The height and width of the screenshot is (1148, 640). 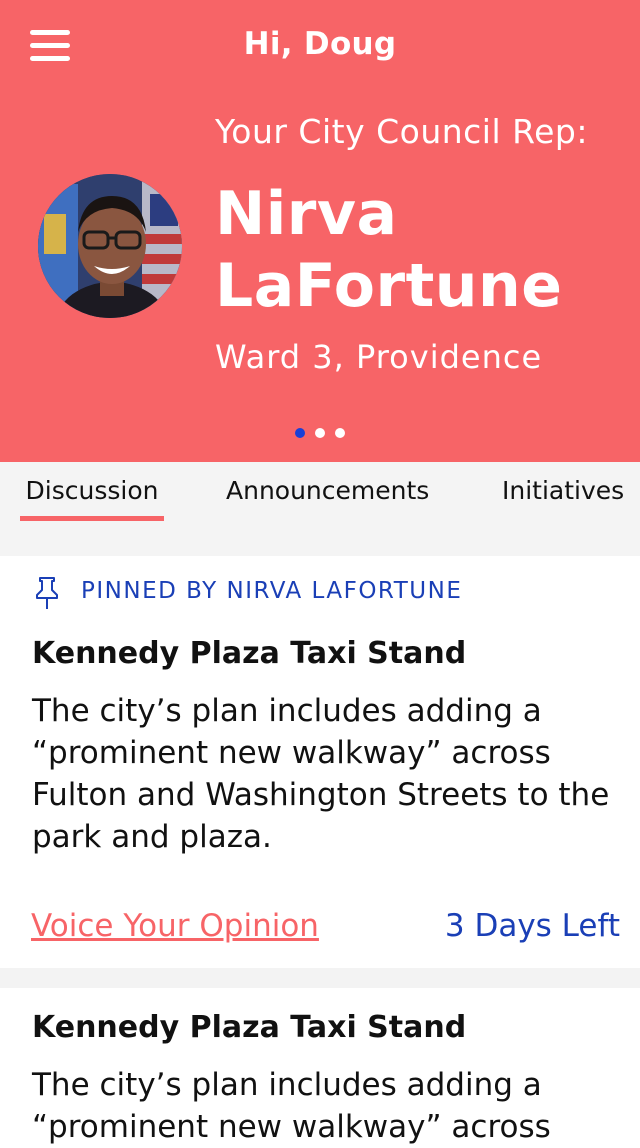 What do you see at coordinates (175, 926) in the screenshot?
I see `voice-opinion-link: Voice Your Opinion` at bounding box center [175, 926].